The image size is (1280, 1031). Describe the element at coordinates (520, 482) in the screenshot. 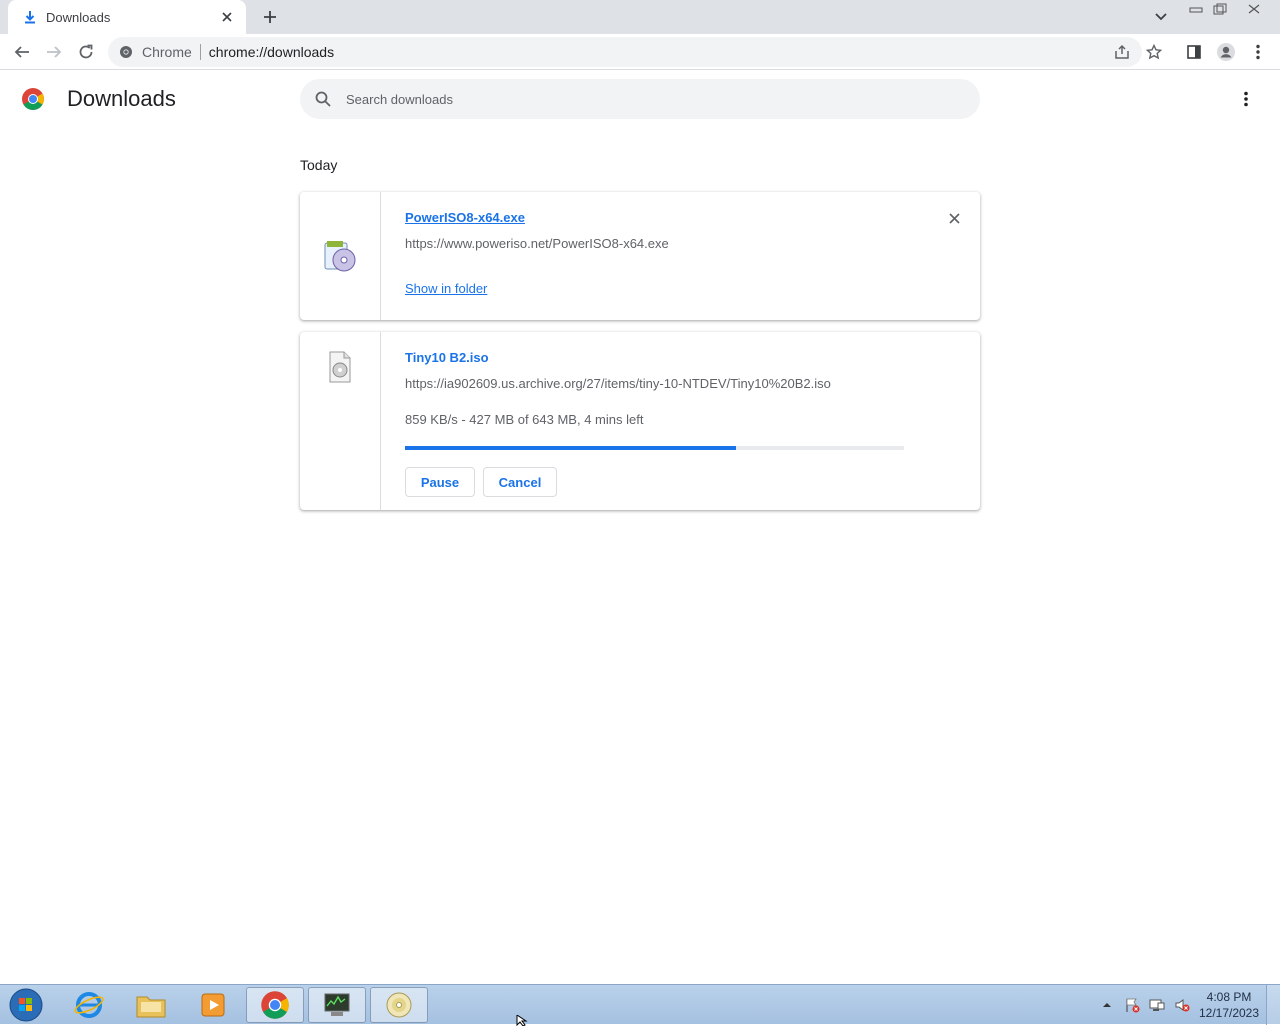

I see `cancel-button: Cancel` at that location.